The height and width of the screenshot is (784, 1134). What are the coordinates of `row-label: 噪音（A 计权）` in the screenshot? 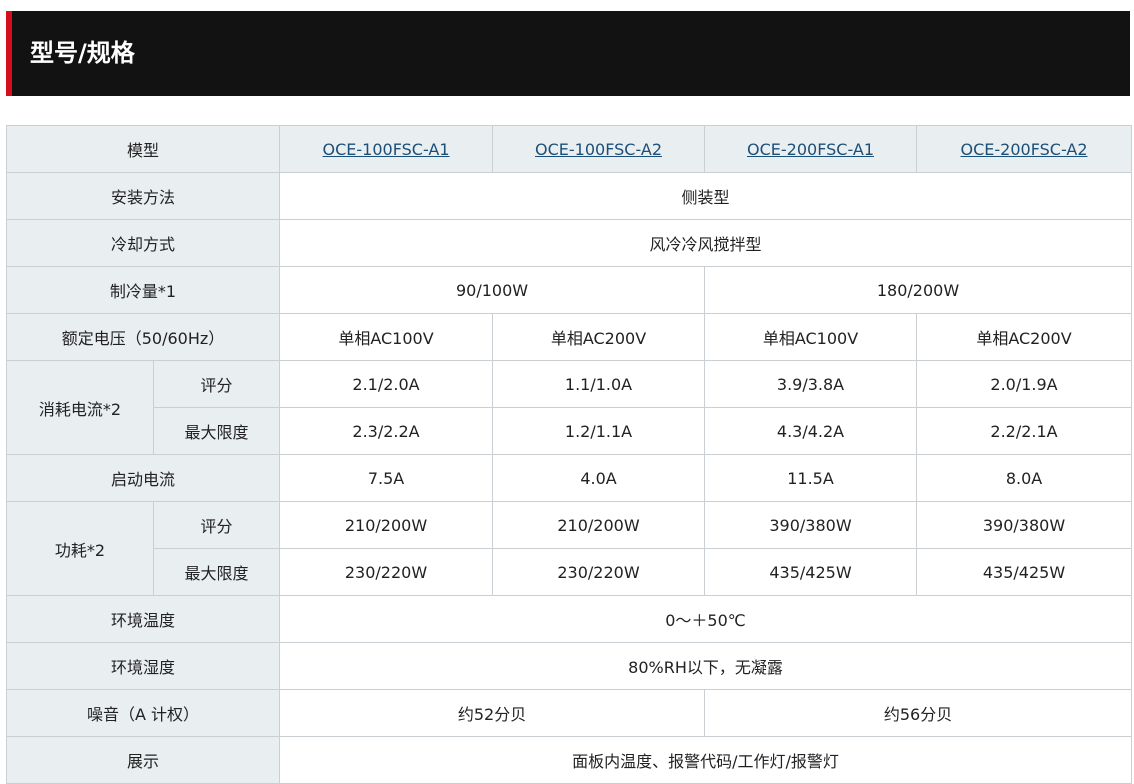 It's located at (143, 713).